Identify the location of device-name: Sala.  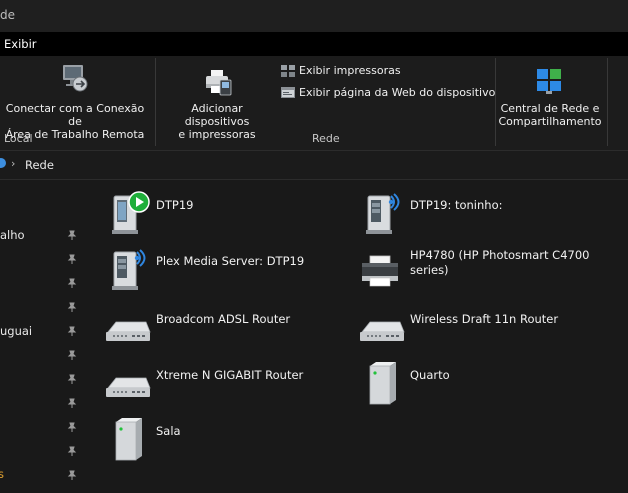
(168, 431).